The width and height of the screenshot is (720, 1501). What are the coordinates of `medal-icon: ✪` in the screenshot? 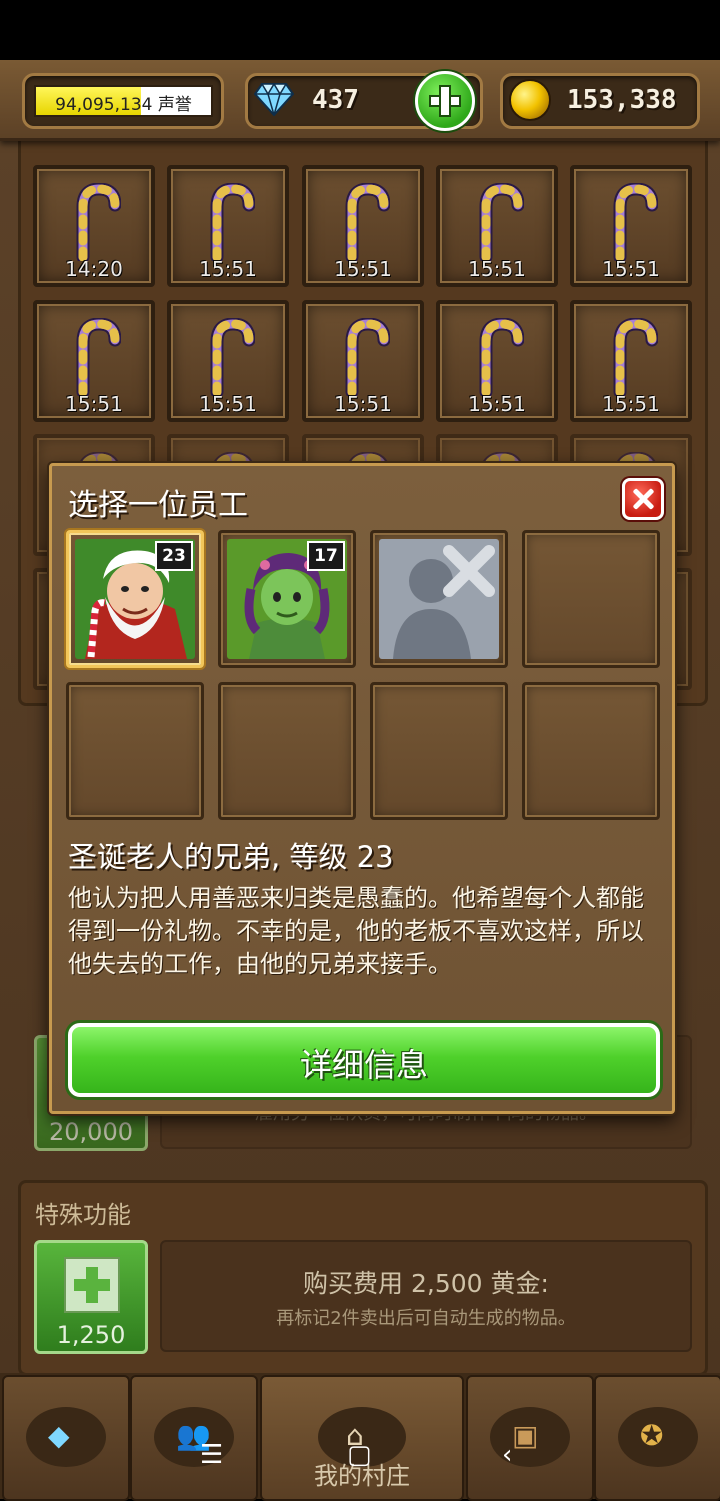 It's located at (652, 1435).